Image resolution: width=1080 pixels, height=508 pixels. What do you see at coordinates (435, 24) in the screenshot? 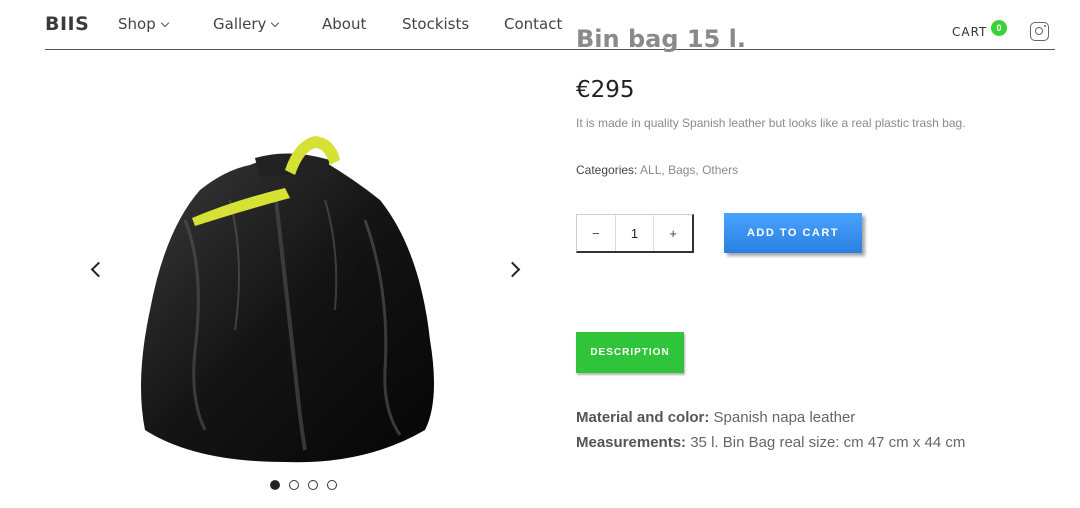
I see `nav-stockists: Stockists` at bounding box center [435, 24].